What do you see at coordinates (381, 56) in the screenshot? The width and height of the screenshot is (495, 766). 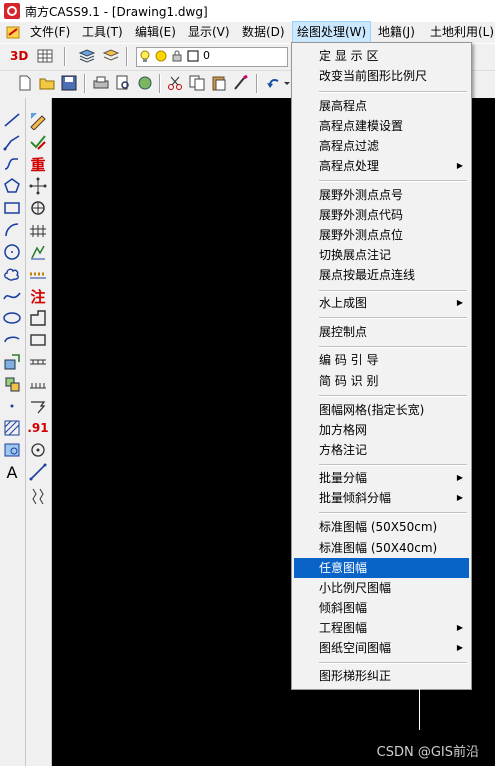 I see `menu-item-set-display-area: 定 显 示 区` at bounding box center [381, 56].